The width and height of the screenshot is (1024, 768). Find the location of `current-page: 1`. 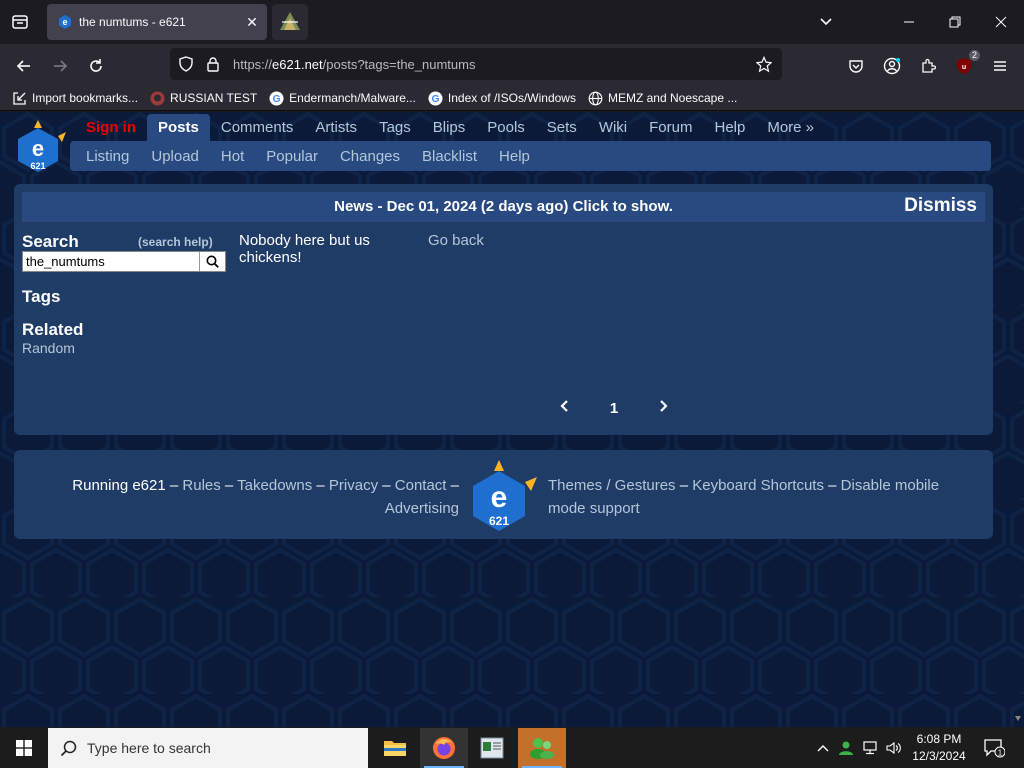

current-page: 1 is located at coordinates (614, 408).